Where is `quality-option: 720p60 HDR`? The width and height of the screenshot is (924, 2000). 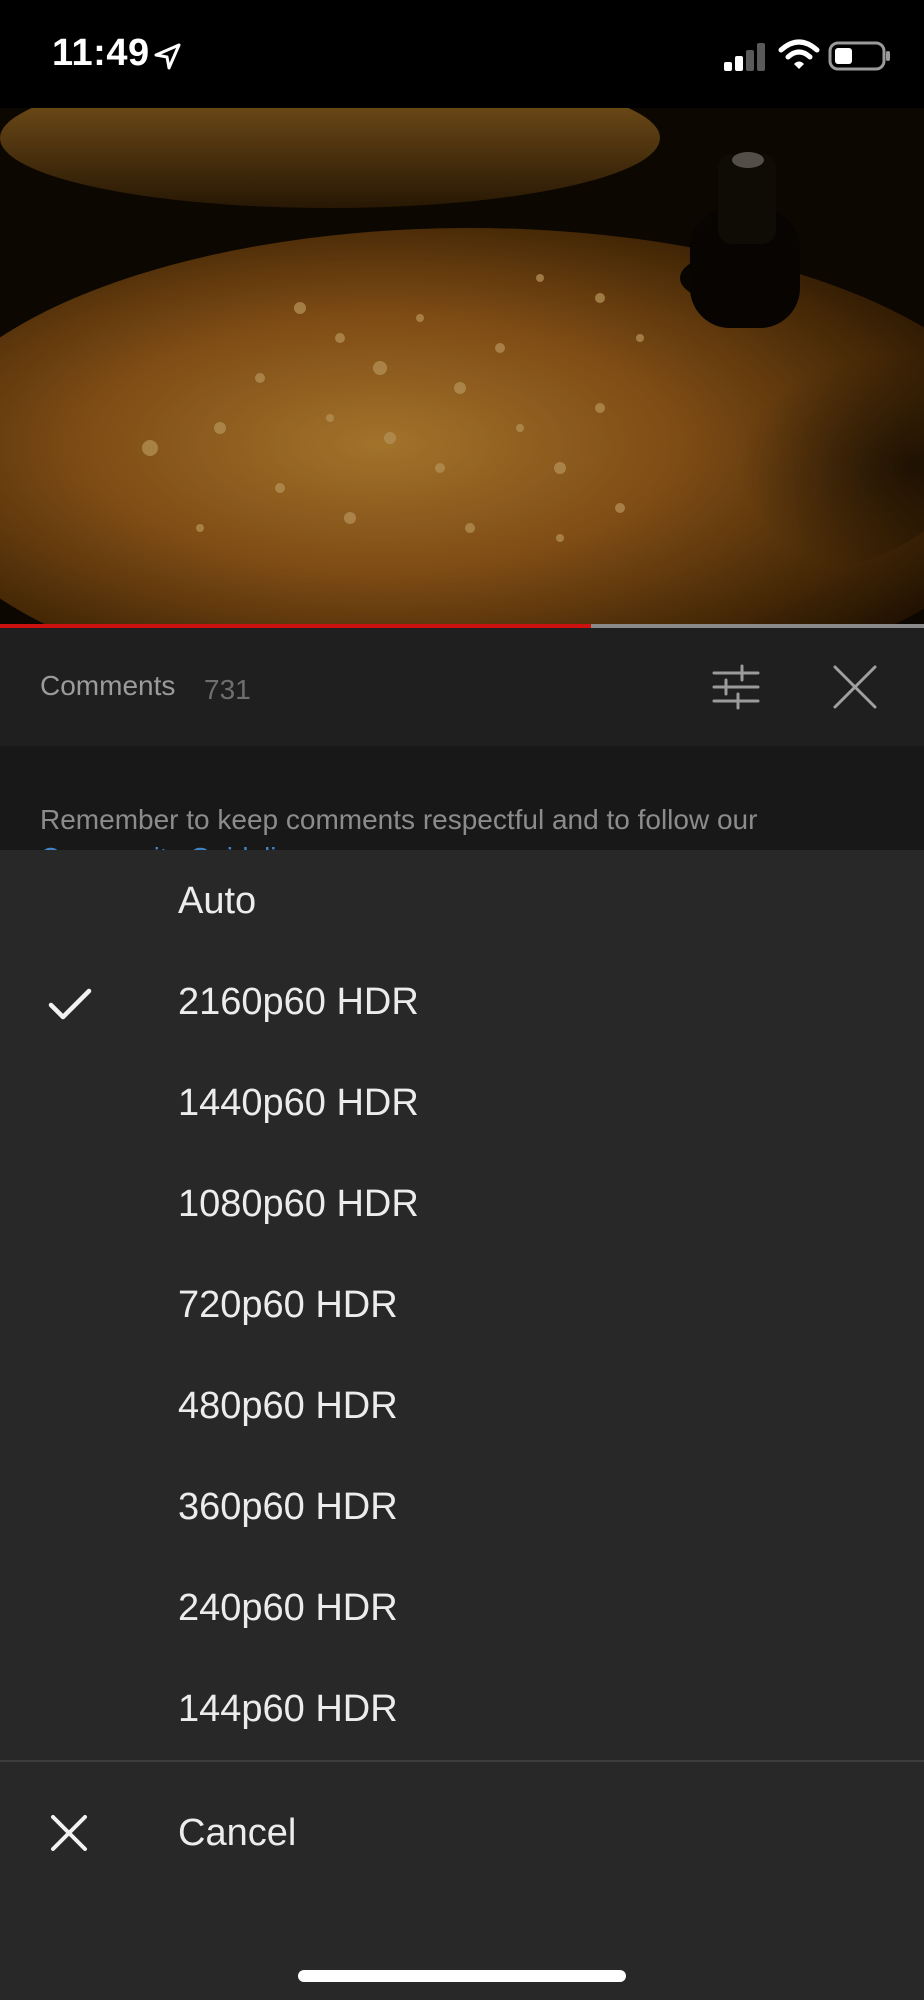 quality-option: 720p60 HDR is located at coordinates (462, 1304).